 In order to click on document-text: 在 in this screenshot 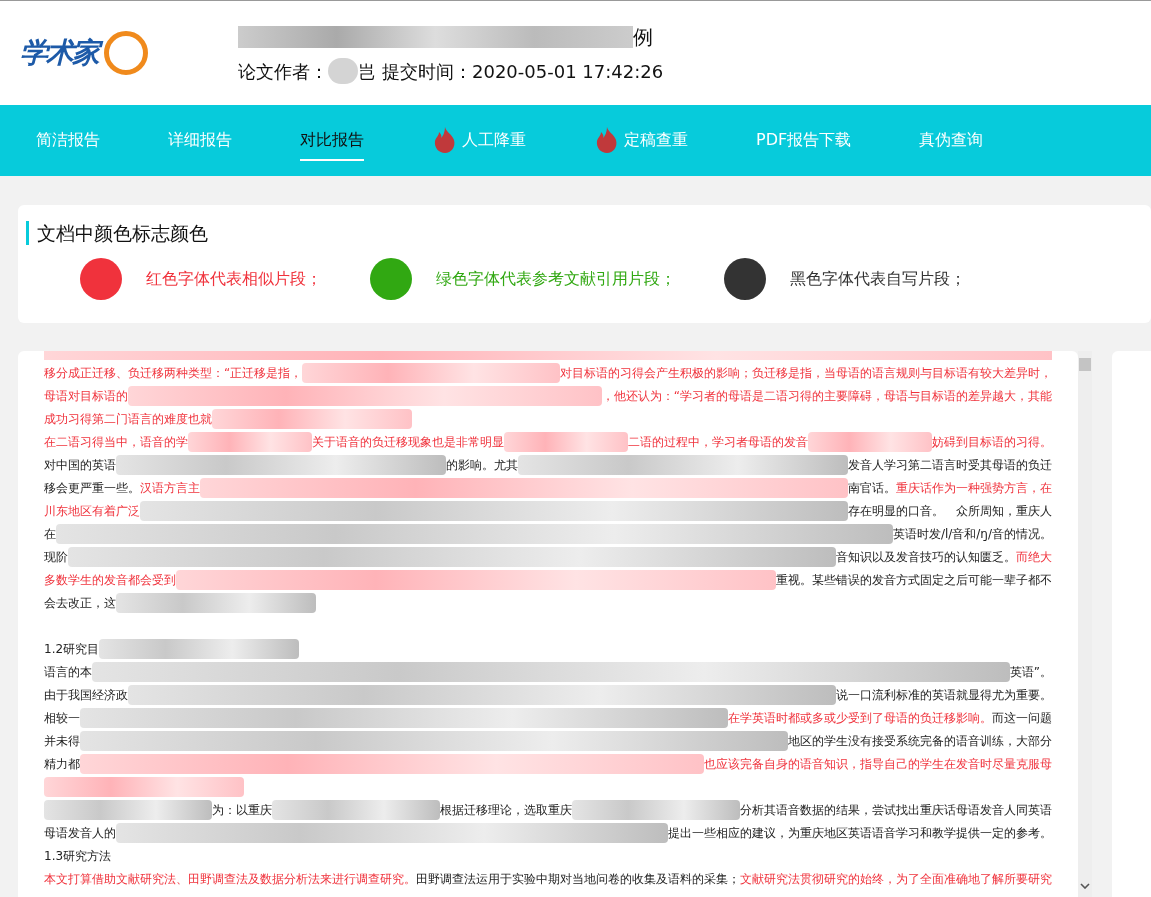, I will do `click(50, 534)`.